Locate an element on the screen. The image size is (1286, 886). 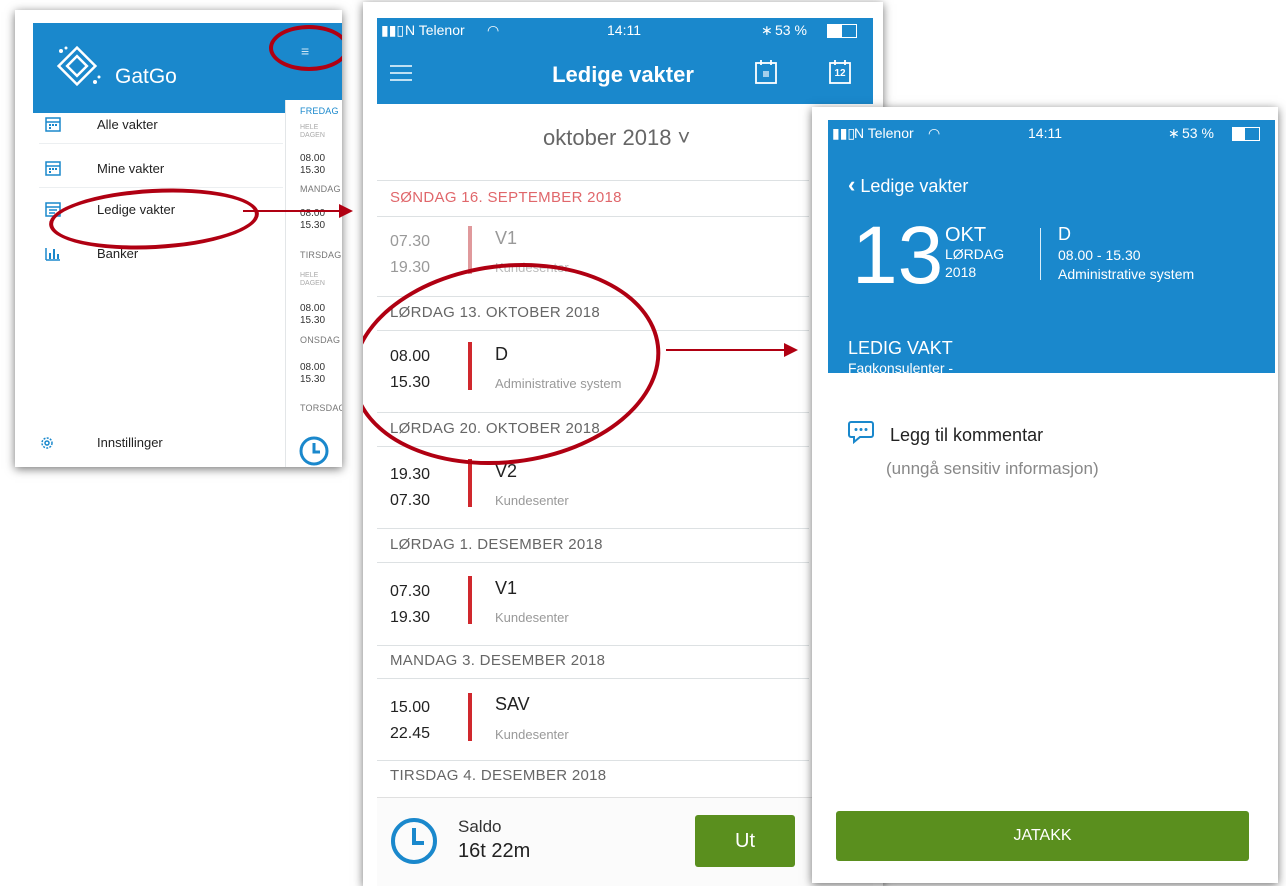
day-label: FREDAG is located at coordinates (319, 111).